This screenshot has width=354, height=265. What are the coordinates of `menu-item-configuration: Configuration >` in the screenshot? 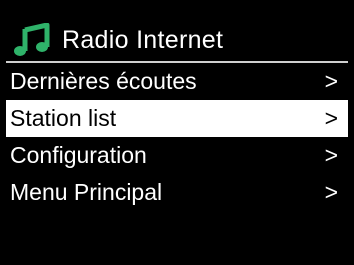 It's located at (177, 155).